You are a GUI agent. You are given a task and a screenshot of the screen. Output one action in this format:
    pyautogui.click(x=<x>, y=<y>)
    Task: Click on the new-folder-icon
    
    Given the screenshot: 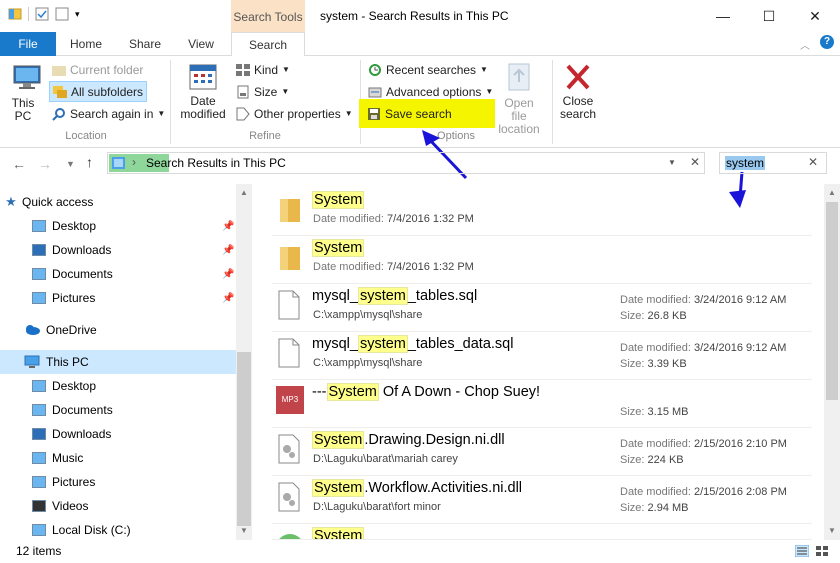 What is the action you would take?
    pyautogui.click(x=62, y=14)
    